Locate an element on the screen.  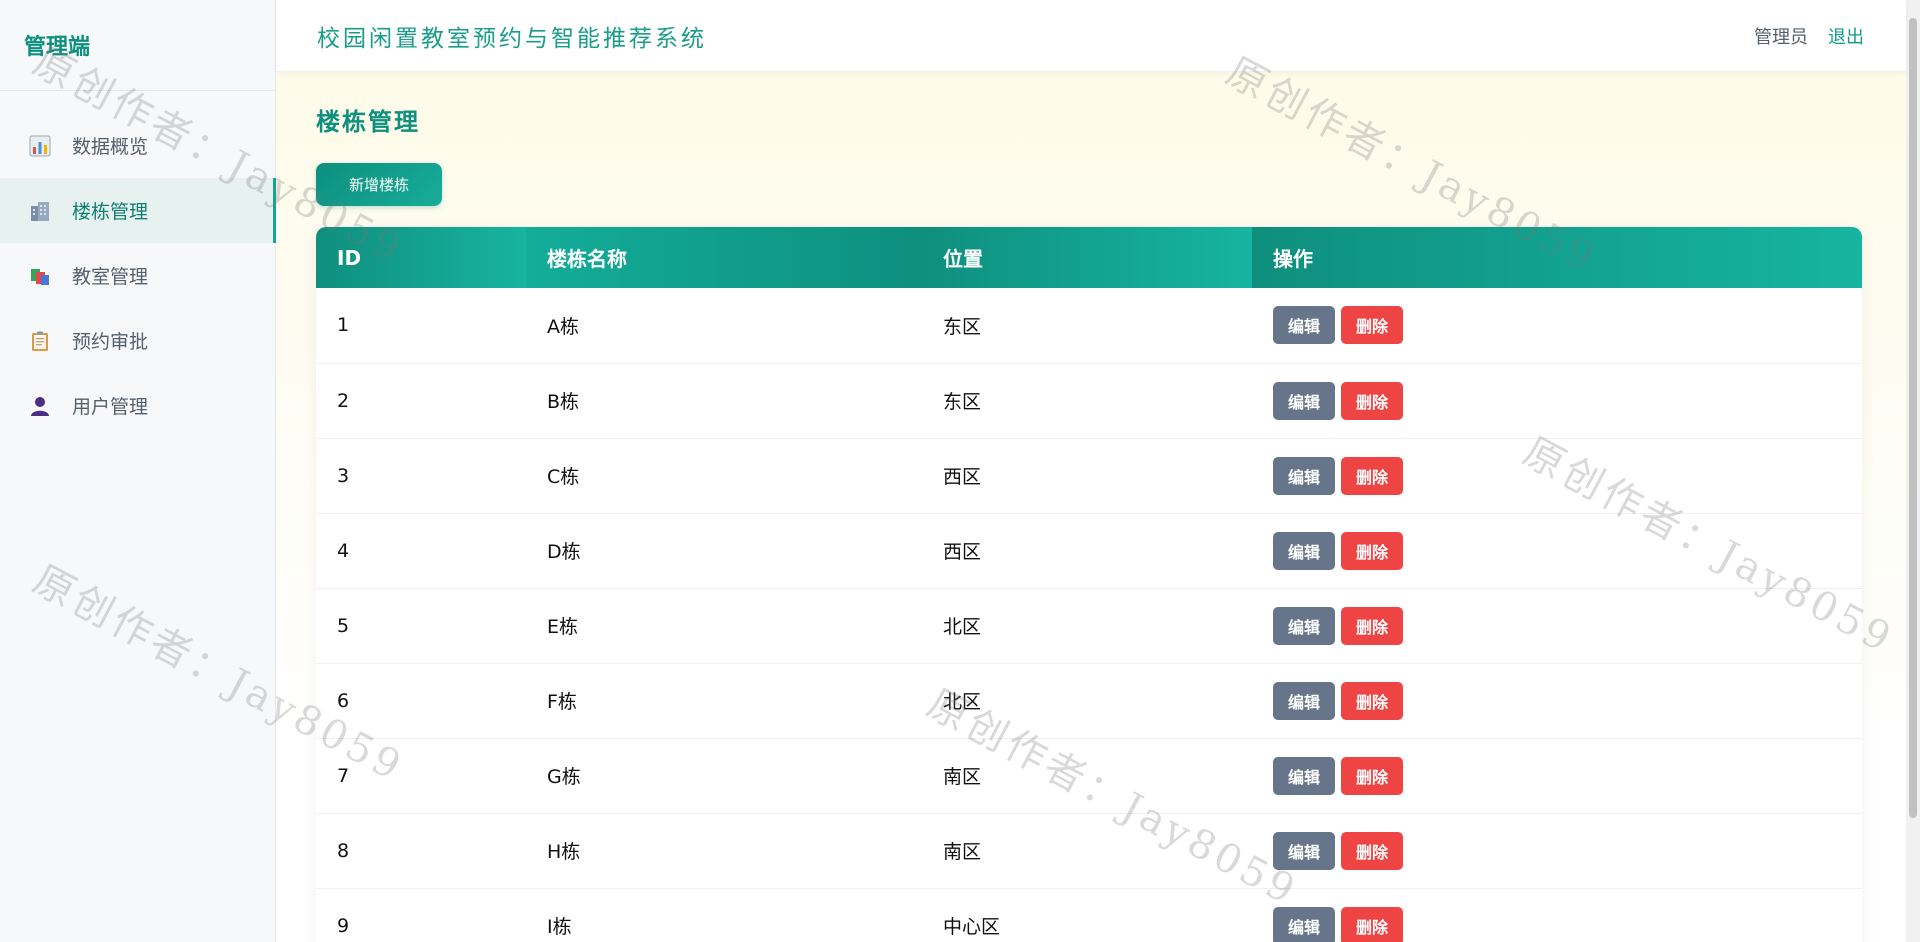
sidebar-item-overview: 数据概览 is located at coordinates (137, 145).